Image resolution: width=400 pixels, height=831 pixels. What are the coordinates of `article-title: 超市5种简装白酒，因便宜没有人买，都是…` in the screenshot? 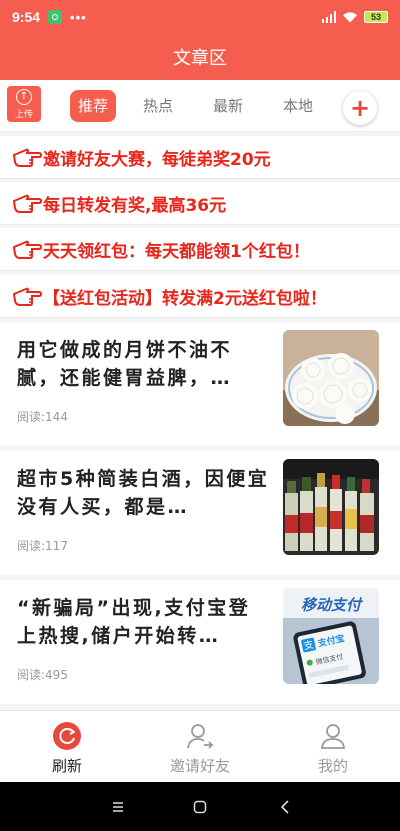 It's located at (143, 493).